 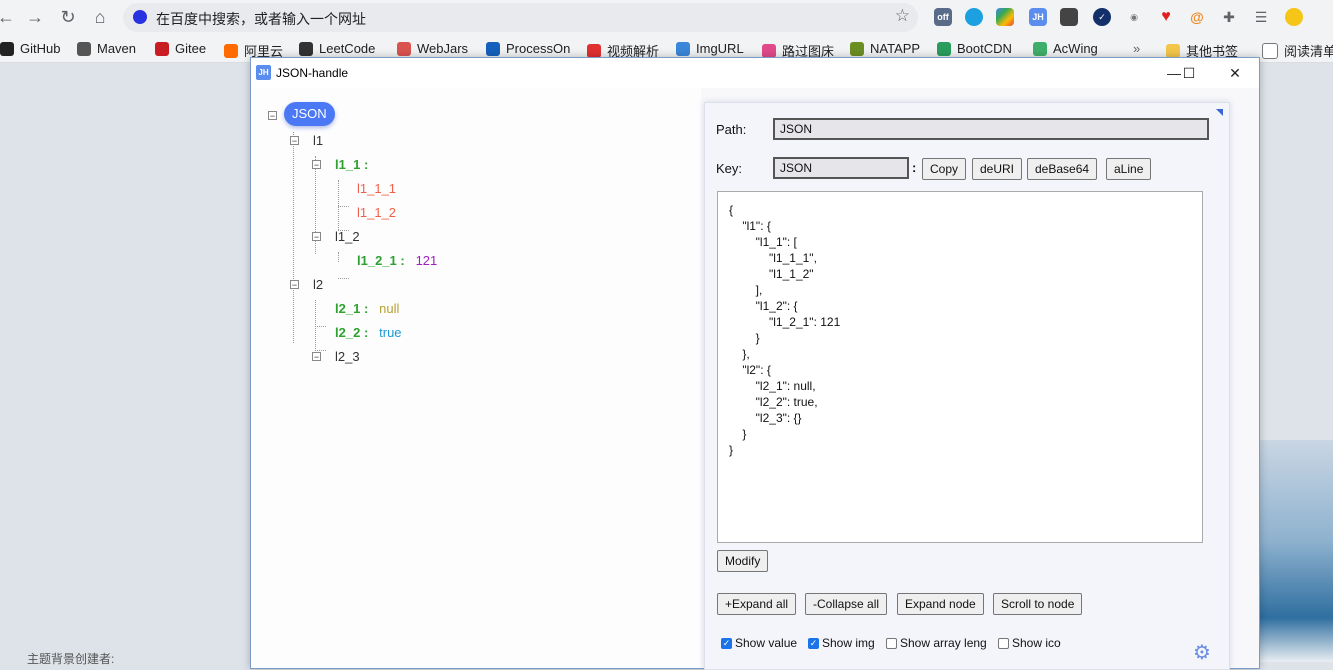 What do you see at coordinates (841, 168) in the screenshot?
I see `key-field: JSON` at bounding box center [841, 168].